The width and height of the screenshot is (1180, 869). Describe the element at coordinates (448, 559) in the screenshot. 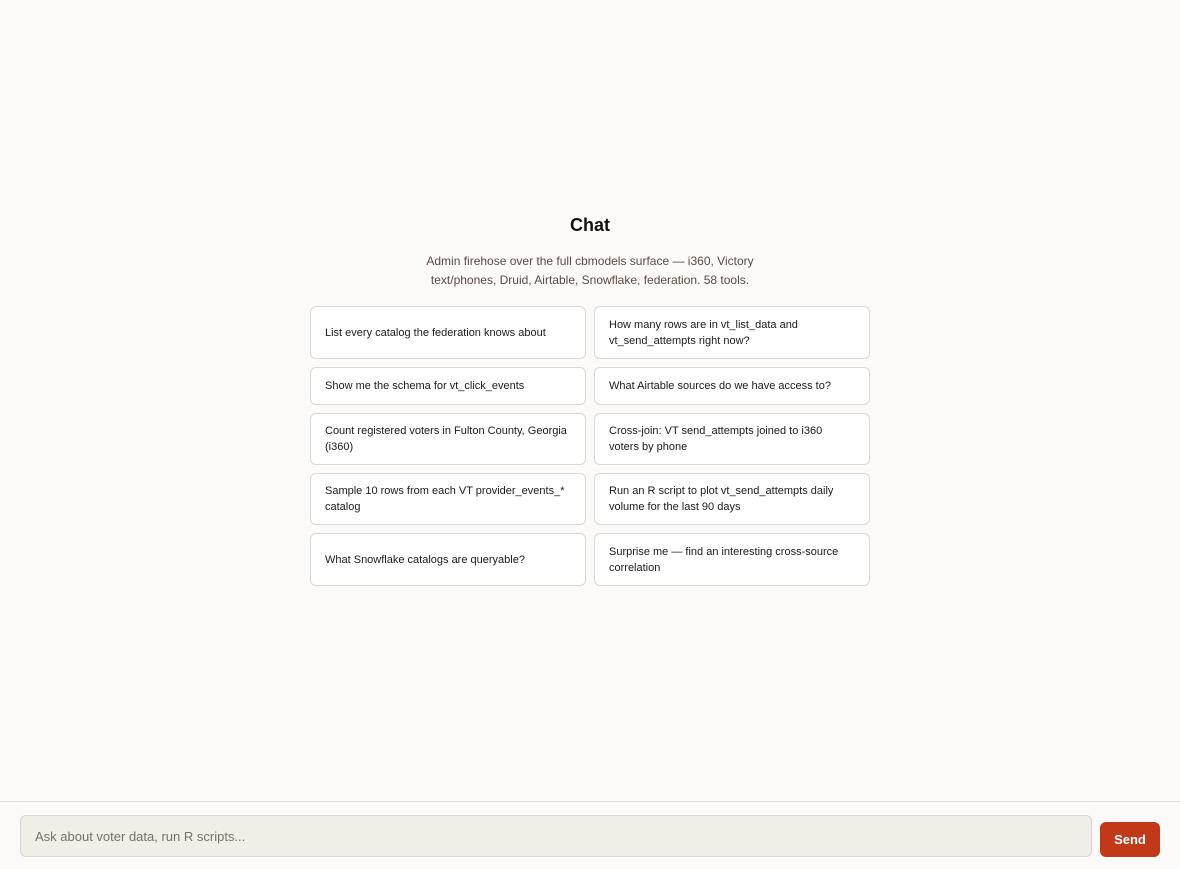

I see `suggestion-card: What Snowflake catalogs are queryable?` at that location.